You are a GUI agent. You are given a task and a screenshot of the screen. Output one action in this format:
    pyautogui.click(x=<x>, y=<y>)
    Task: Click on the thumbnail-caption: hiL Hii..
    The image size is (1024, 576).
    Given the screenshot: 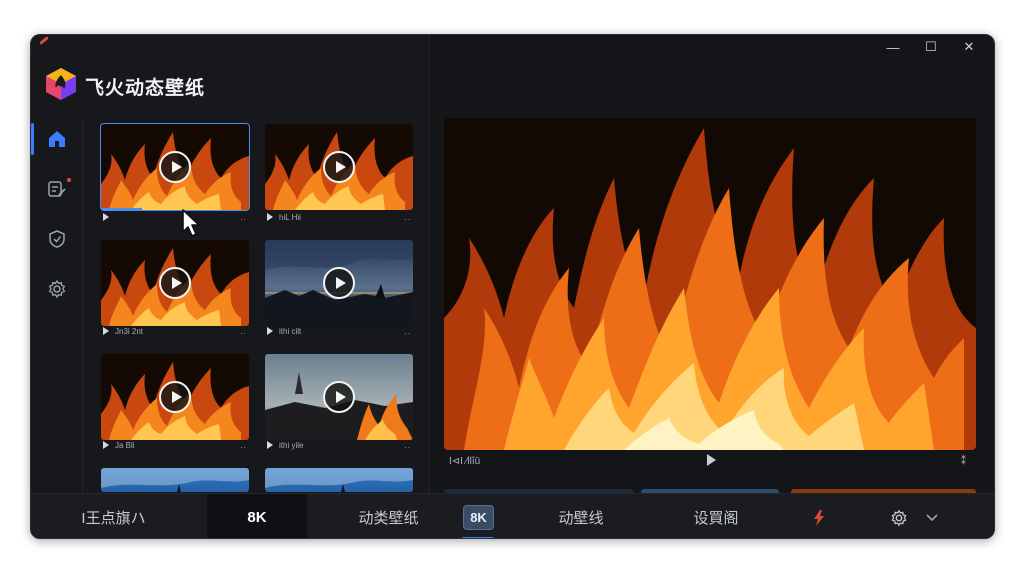 What is the action you would take?
    pyautogui.click(x=341, y=217)
    